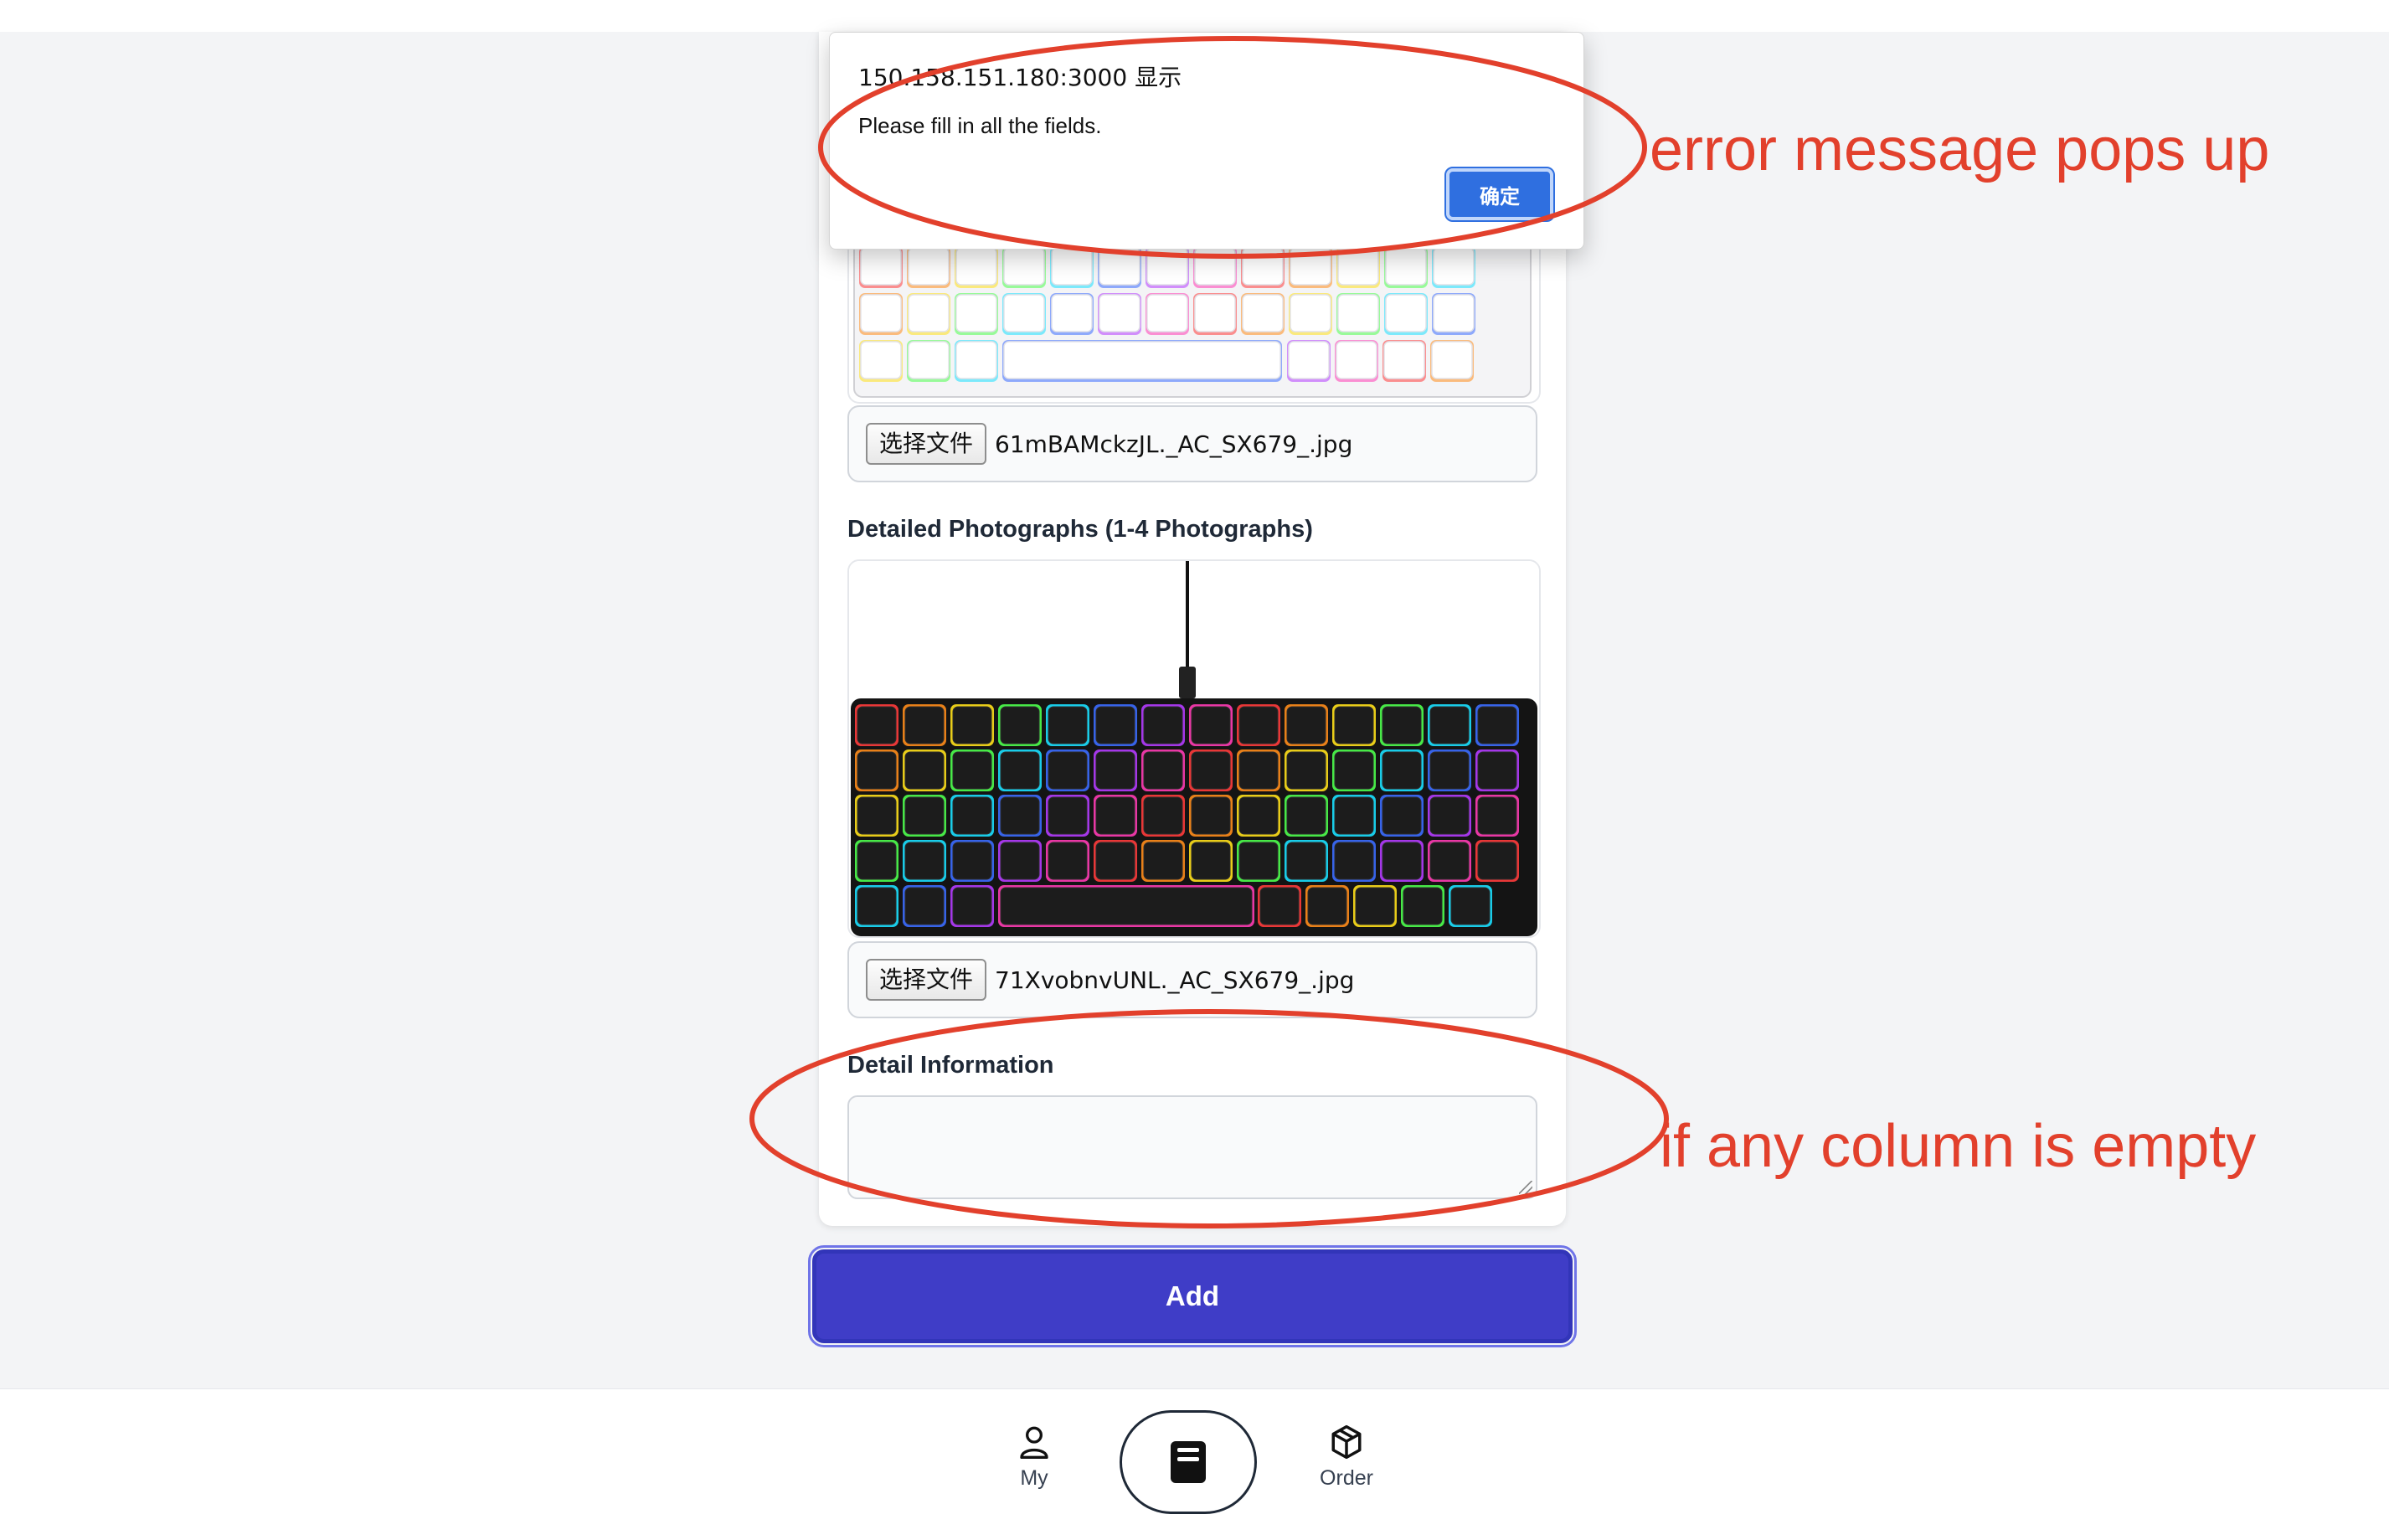 The height and width of the screenshot is (1540, 2389). What do you see at coordinates (1175, 980) in the screenshot?
I see `file-name: 71XvobnvUNL._AC_SX679_.jpg` at bounding box center [1175, 980].